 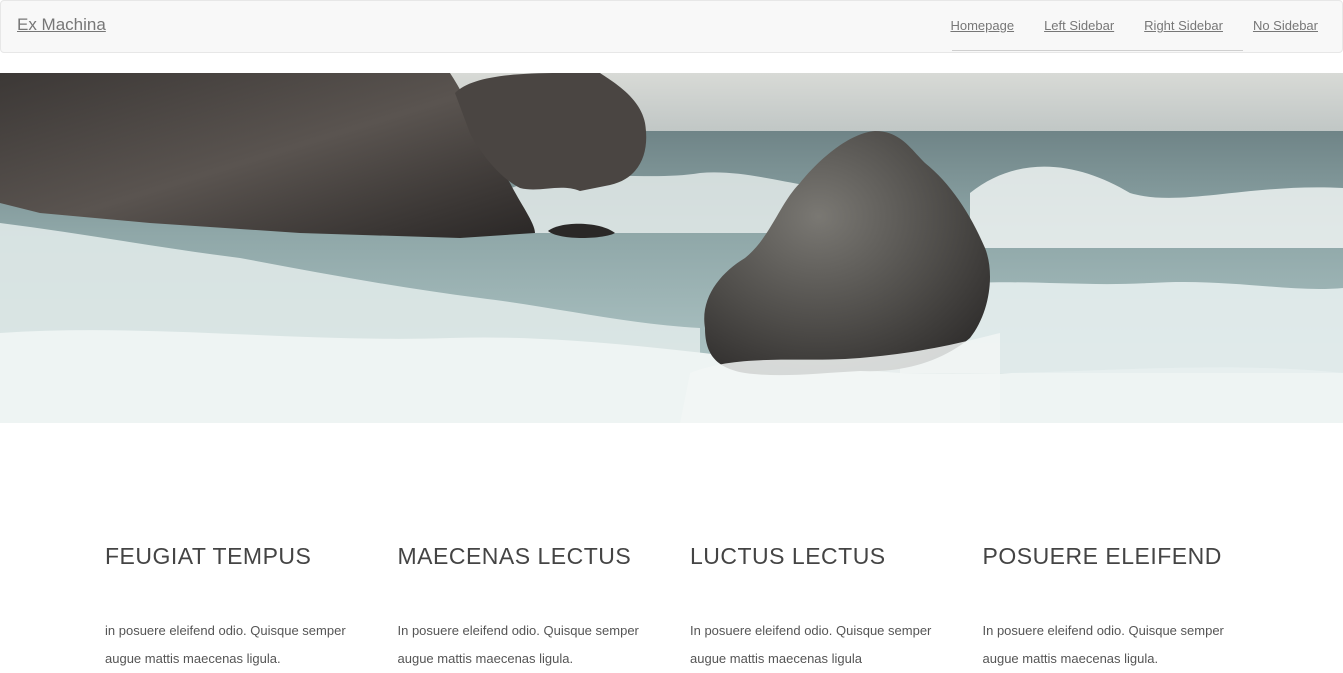 I want to click on nav-link-right-sidebar: Right Sidebar, so click(x=1183, y=25).